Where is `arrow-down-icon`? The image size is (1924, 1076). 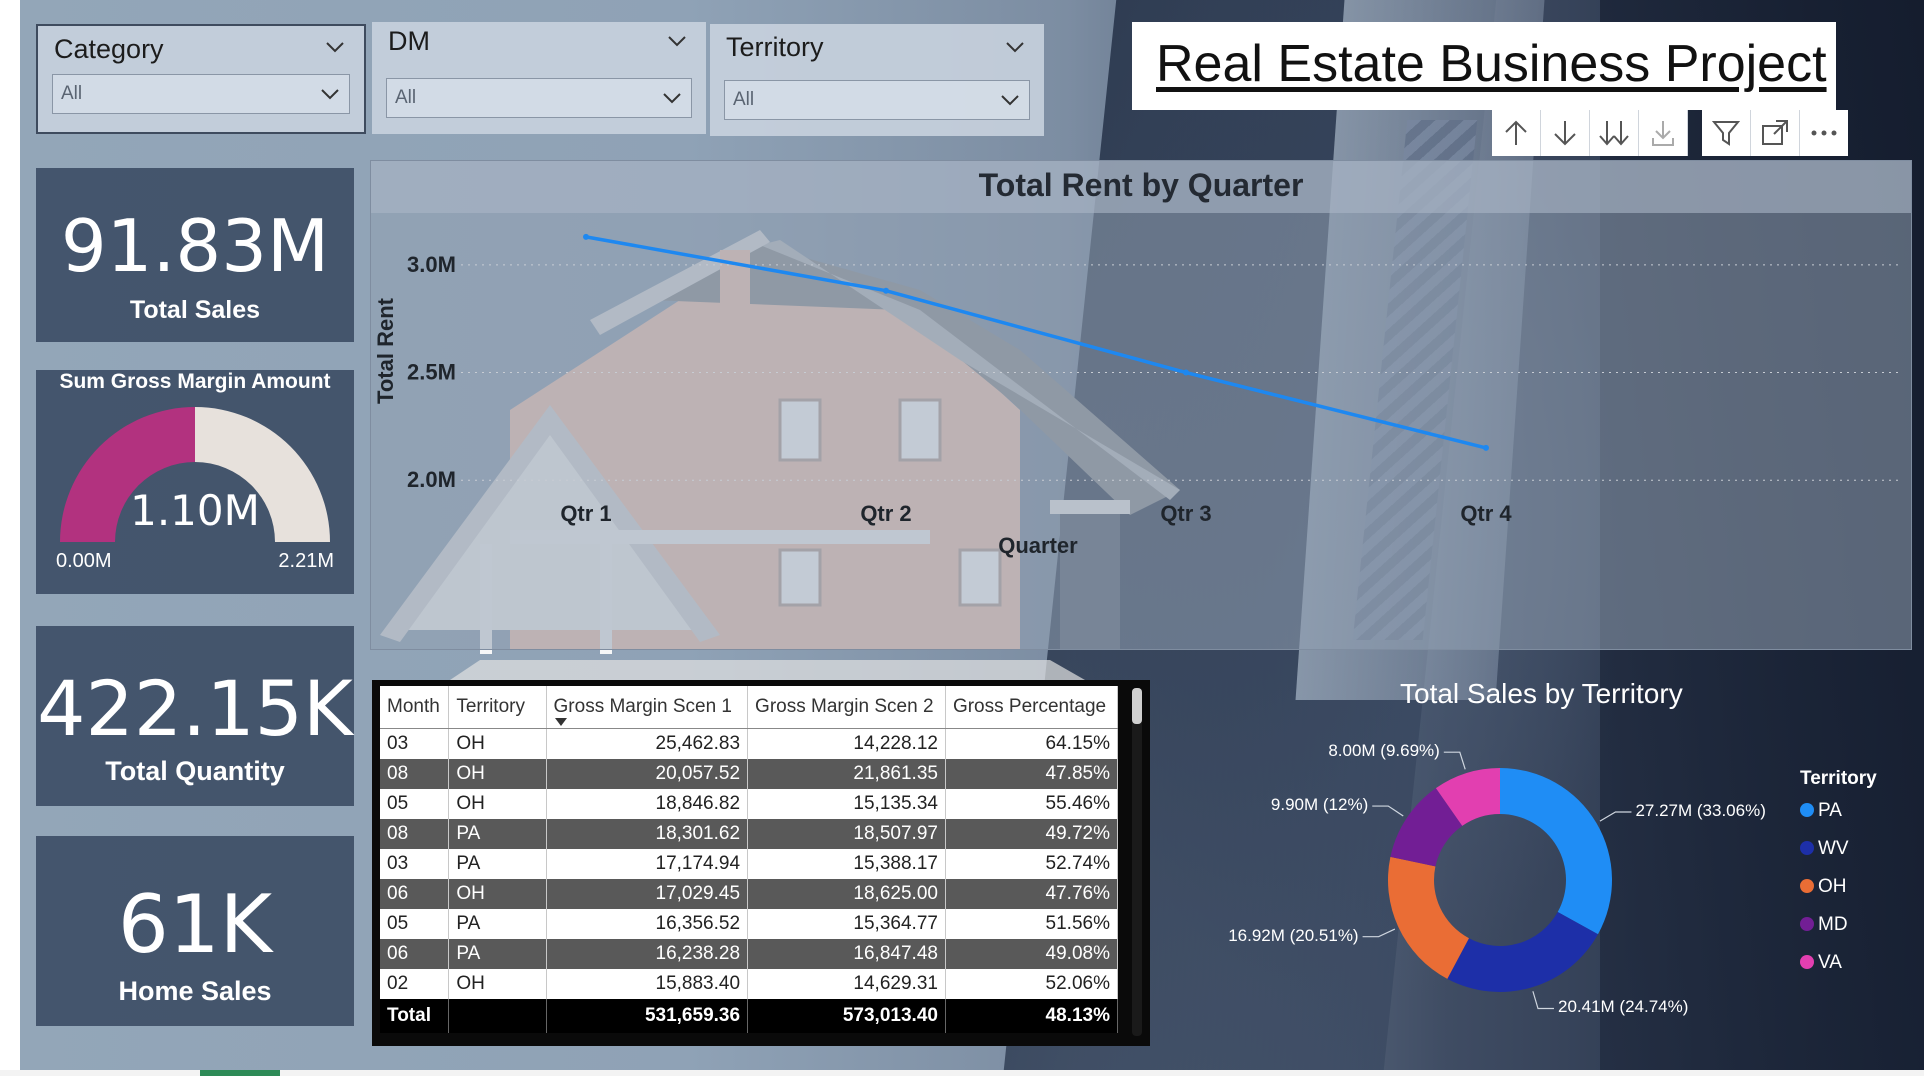 arrow-down-icon is located at coordinates (1565, 133).